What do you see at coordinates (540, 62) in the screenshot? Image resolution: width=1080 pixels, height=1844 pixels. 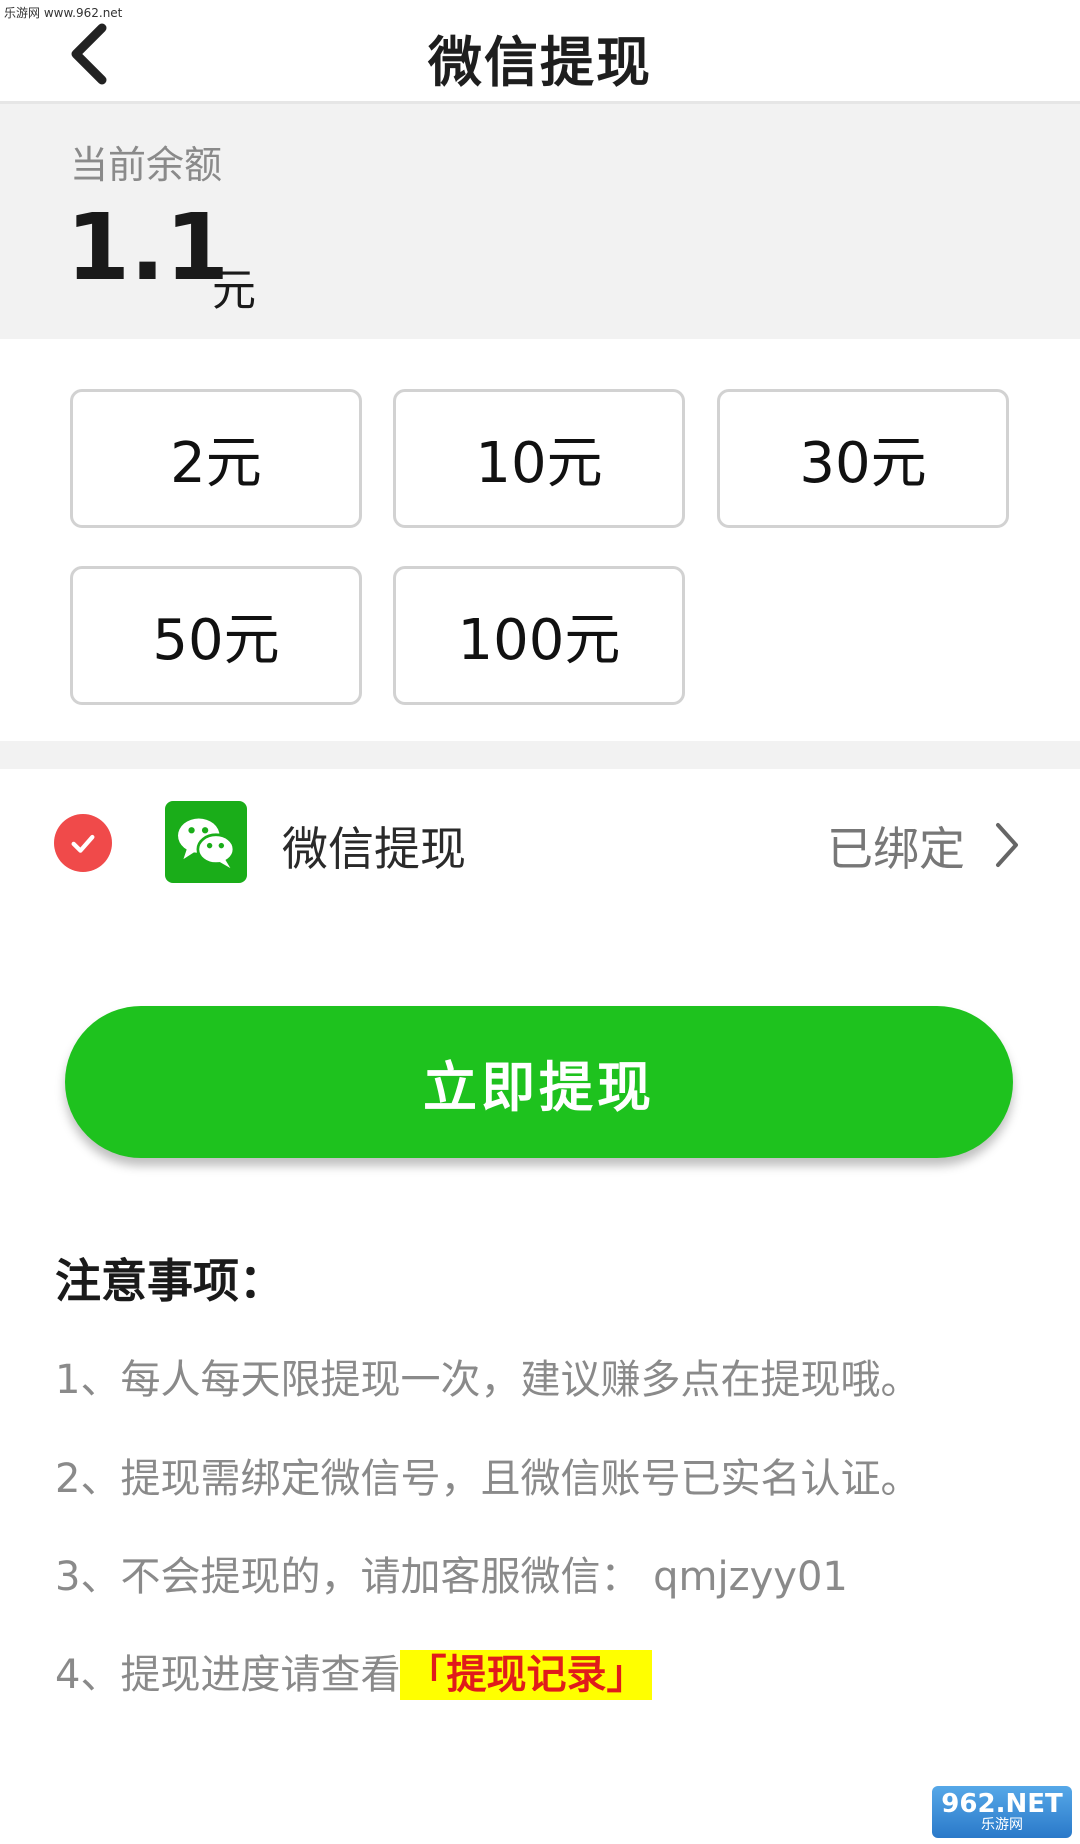 I see `page-title: 微信提现` at bounding box center [540, 62].